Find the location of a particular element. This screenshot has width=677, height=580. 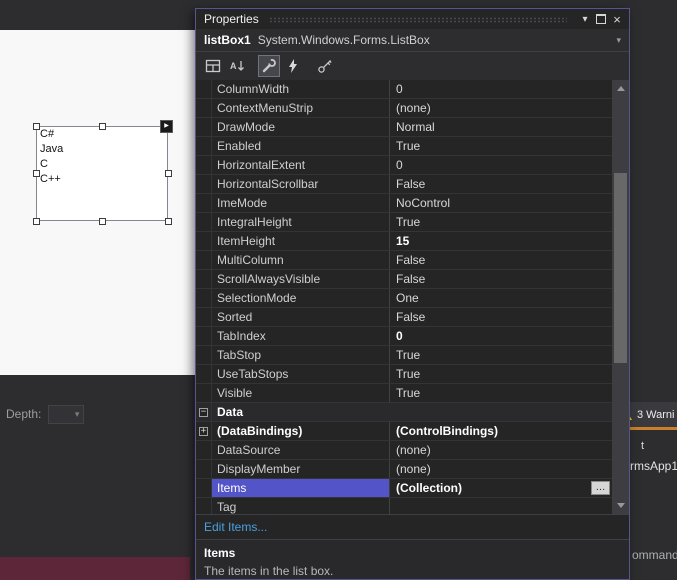

window-position-button: ▾ is located at coordinates (585, 19).